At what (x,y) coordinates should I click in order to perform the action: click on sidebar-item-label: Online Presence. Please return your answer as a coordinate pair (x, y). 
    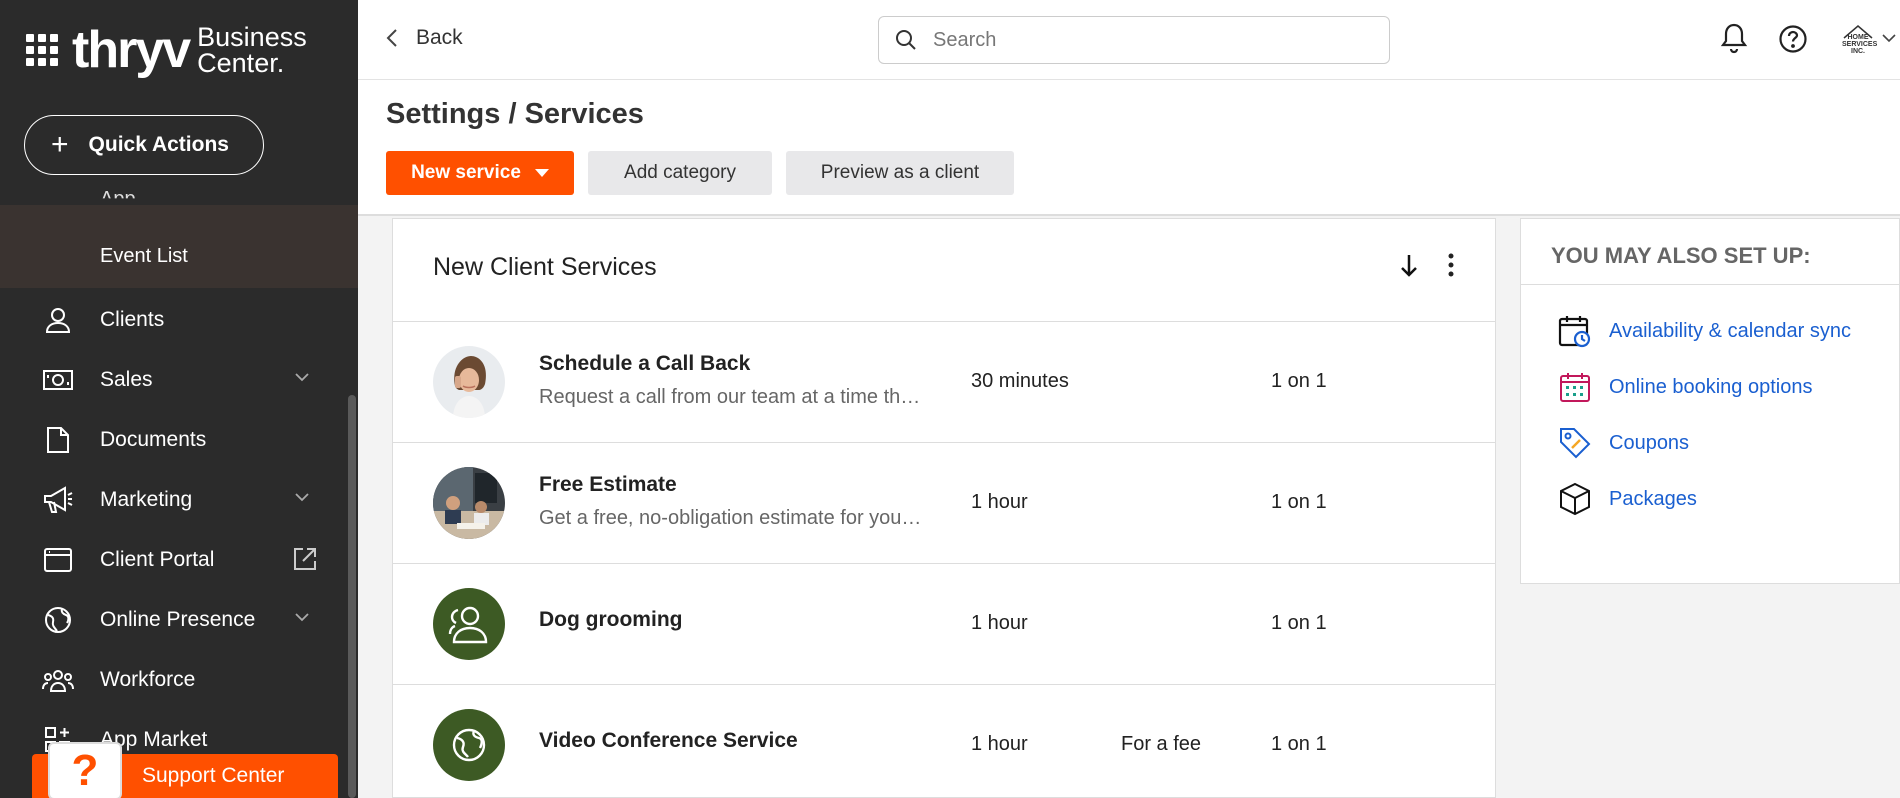
    Looking at the image, I should click on (178, 619).